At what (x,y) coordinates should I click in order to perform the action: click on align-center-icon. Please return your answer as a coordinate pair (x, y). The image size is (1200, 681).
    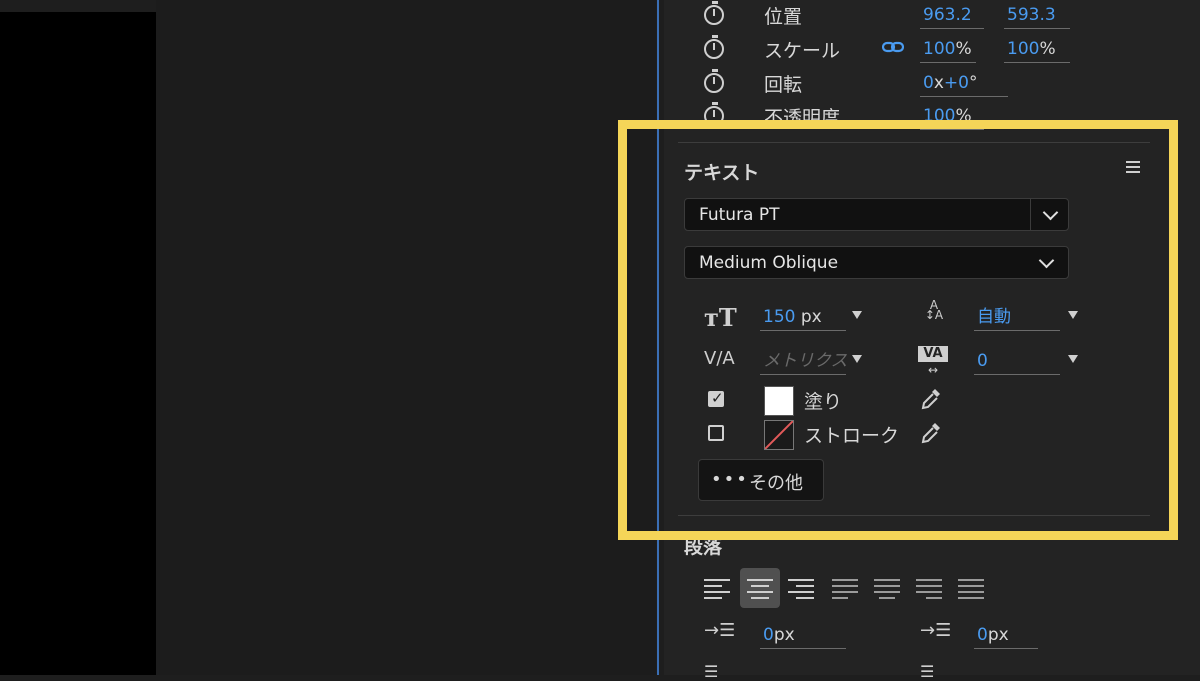
    Looking at the image, I should click on (760, 588).